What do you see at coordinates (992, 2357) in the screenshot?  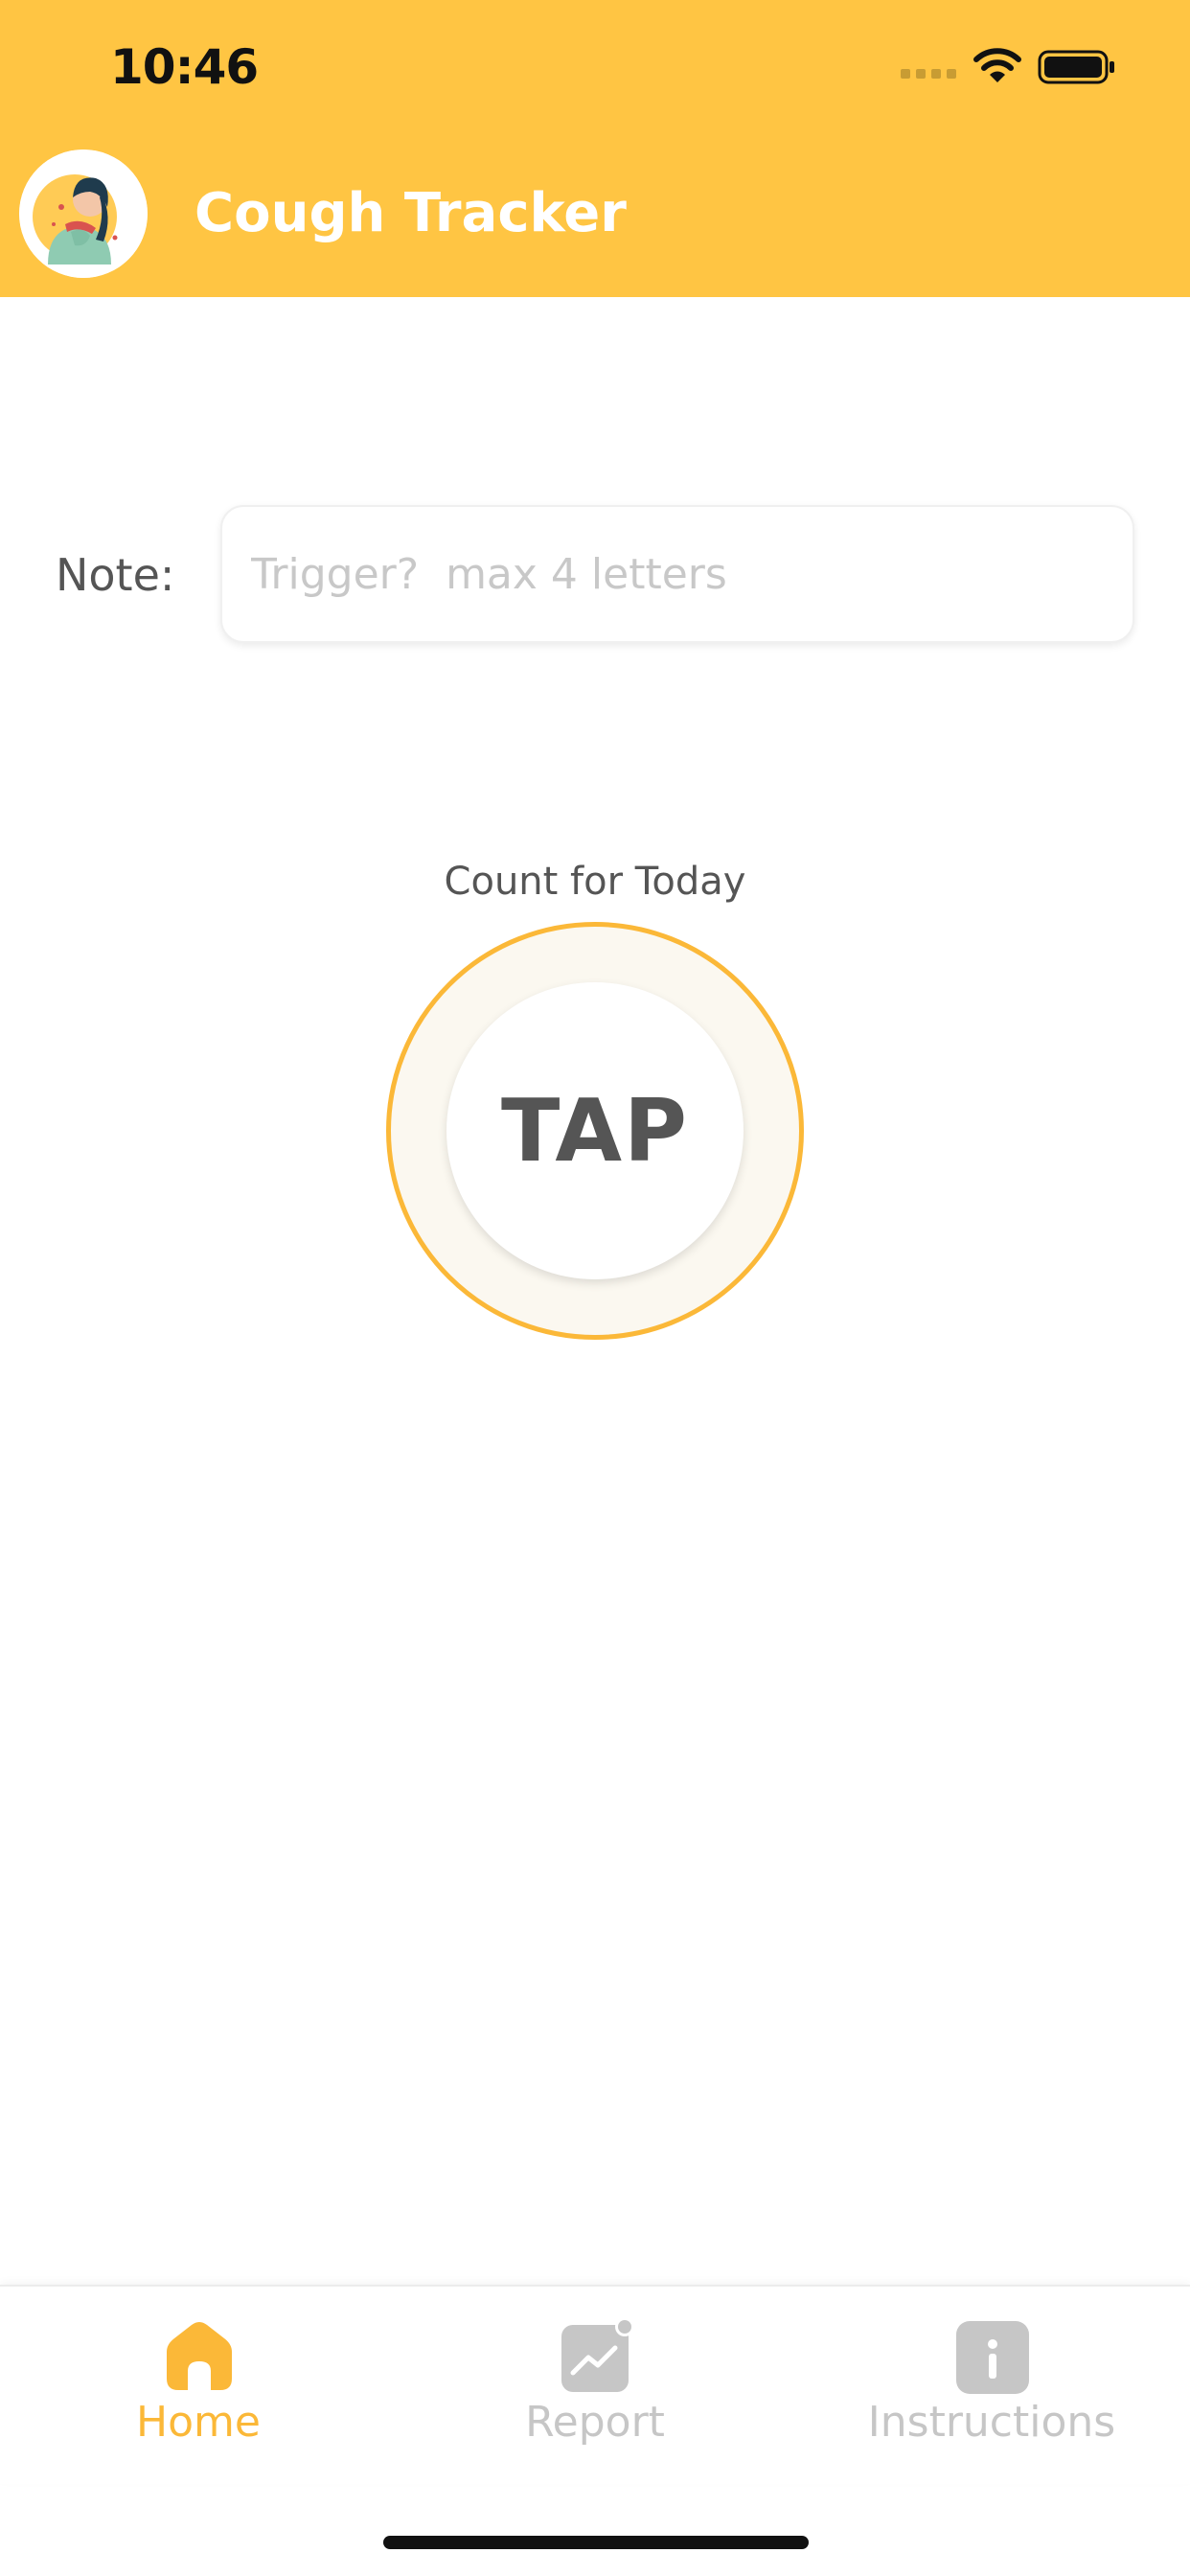 I see `info-icon` at bounding box center [992, 2357].